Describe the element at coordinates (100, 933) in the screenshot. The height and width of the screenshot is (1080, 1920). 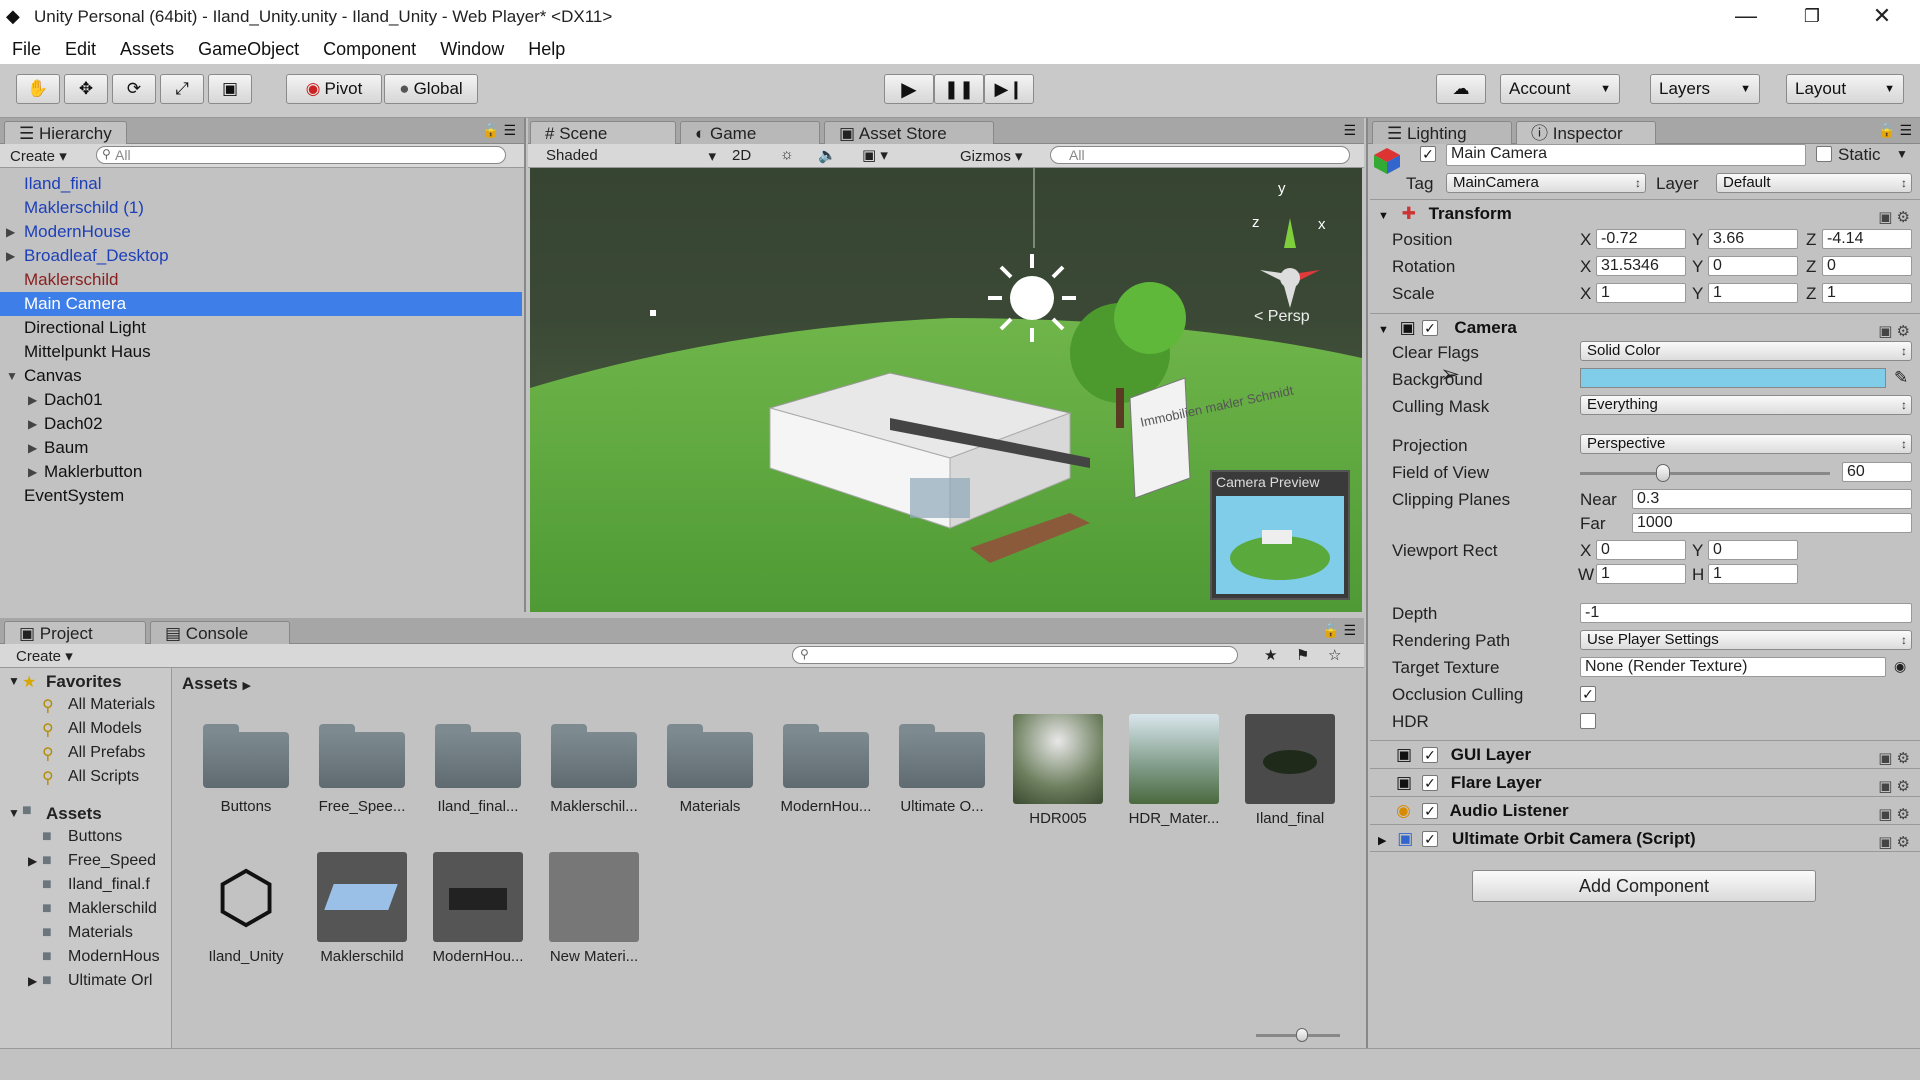
I see `tree-folder: Materials` at that location.